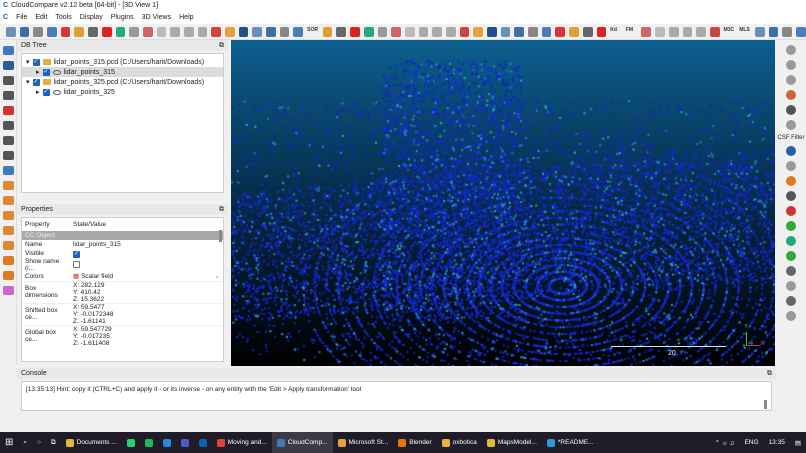 This screenshot has height=453, width=806. Describe the element at coordinates (76, 254) in the screenshot. I see `property-checkbox: ✓` at that location.